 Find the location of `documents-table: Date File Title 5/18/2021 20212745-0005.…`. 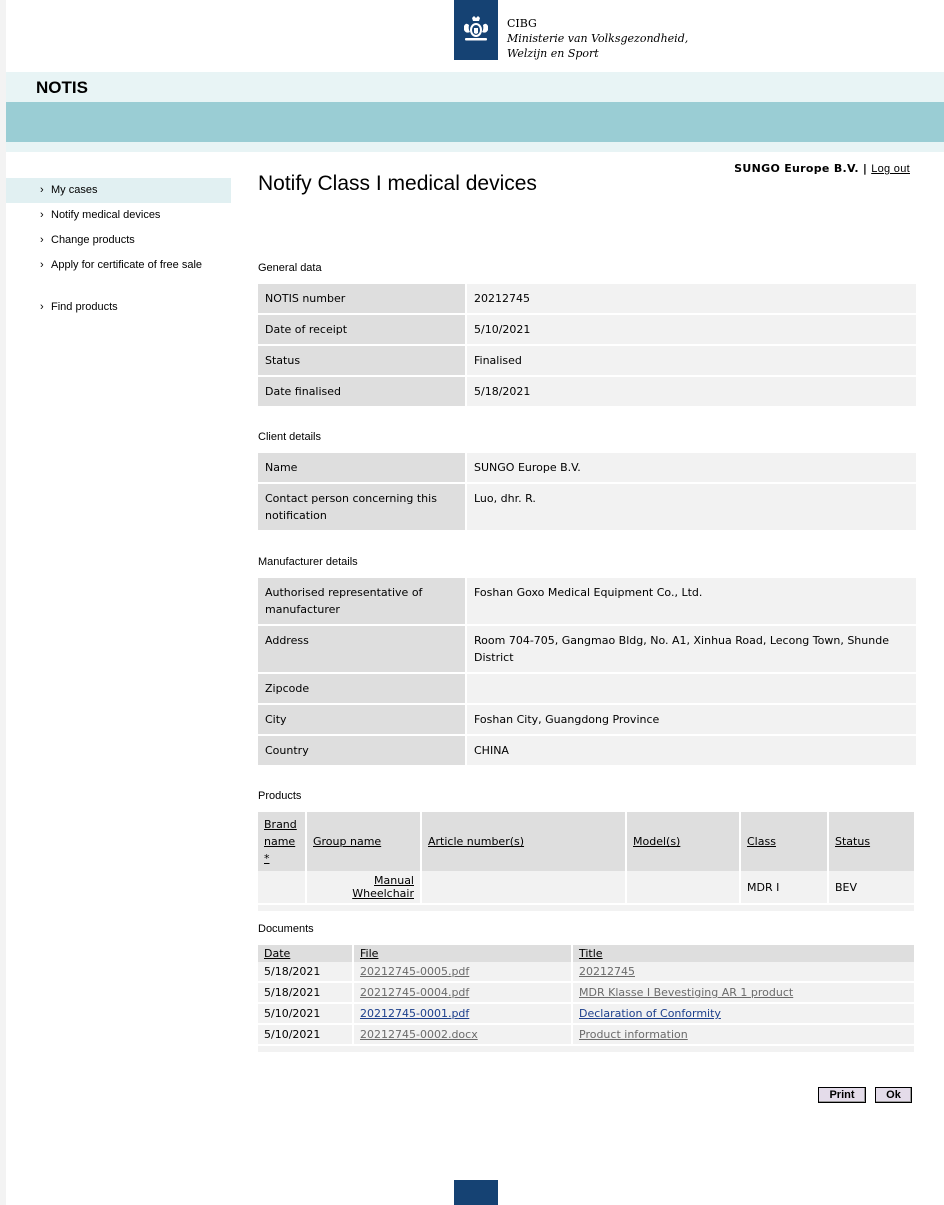

documents-table: Date File Title 5/18/2021 20212745-0005.… is located at coordinates (587, 999).